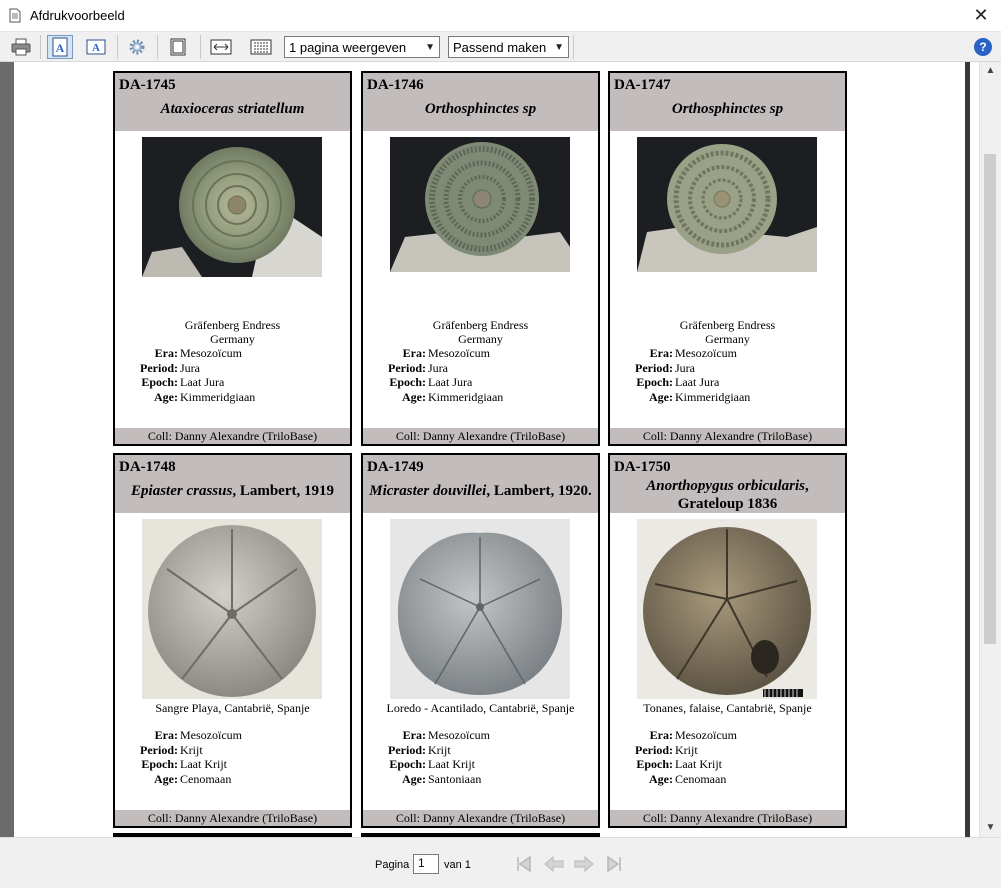  I want to click on portrait-button: A, so click(60, 47).